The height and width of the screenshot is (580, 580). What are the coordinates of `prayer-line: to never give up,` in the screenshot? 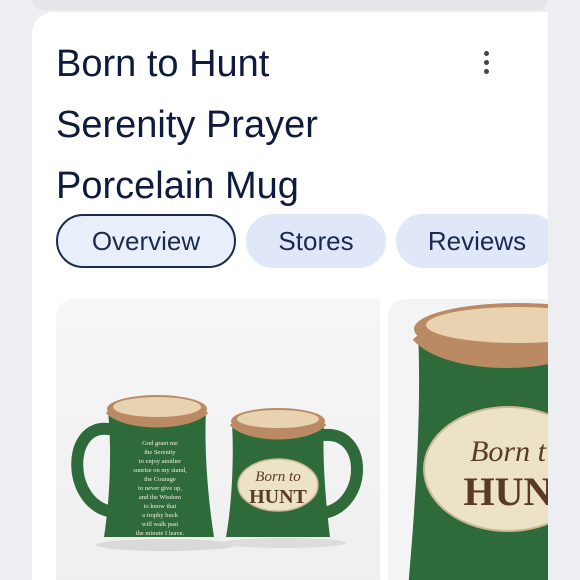 It's located at (160, 488).